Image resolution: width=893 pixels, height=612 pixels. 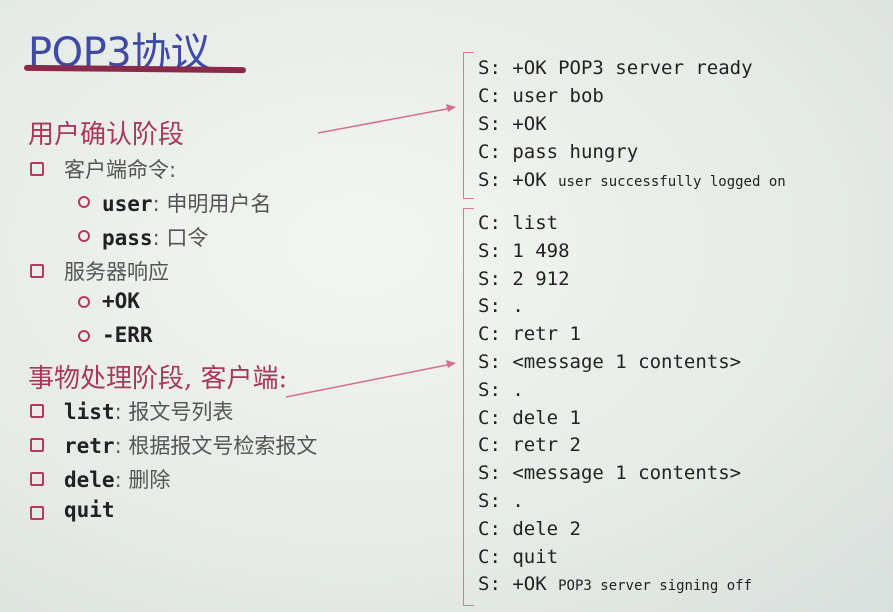 What do you see at coordinates (546, 334) in the screenshot?
I see `dialog-text: retr 1` at bounding box center [546, 334].